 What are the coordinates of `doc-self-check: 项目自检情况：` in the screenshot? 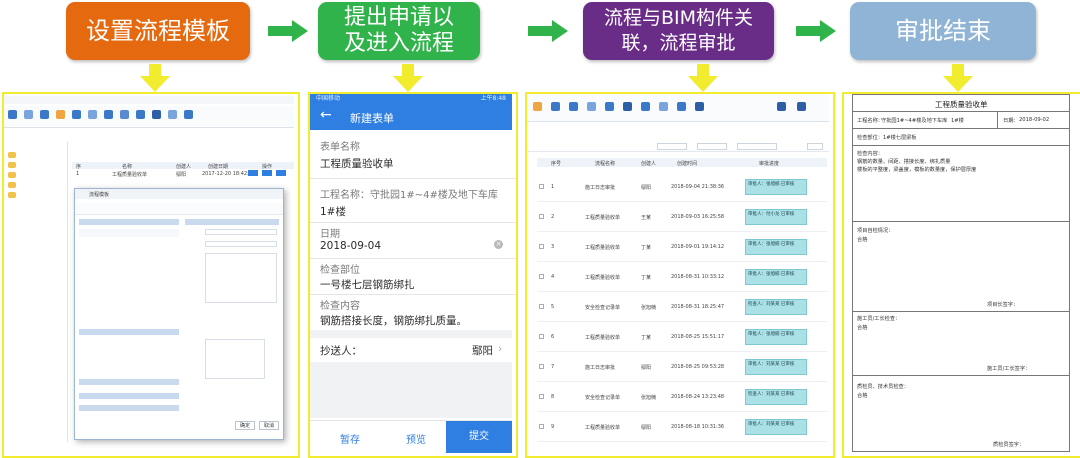 It's located at (875, 231).